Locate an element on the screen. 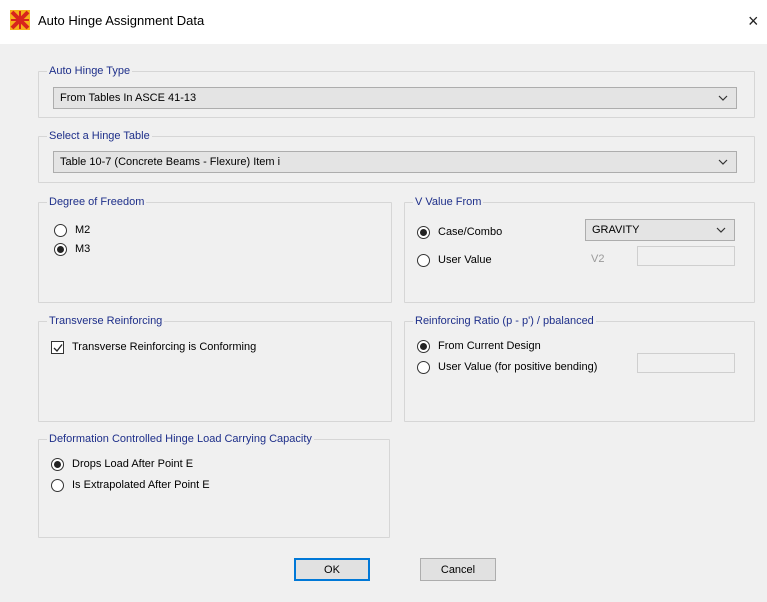 This screenshot has height=602, width=767. transverse-label: Transverse Reinforcing is located at coordinates (106, 321).